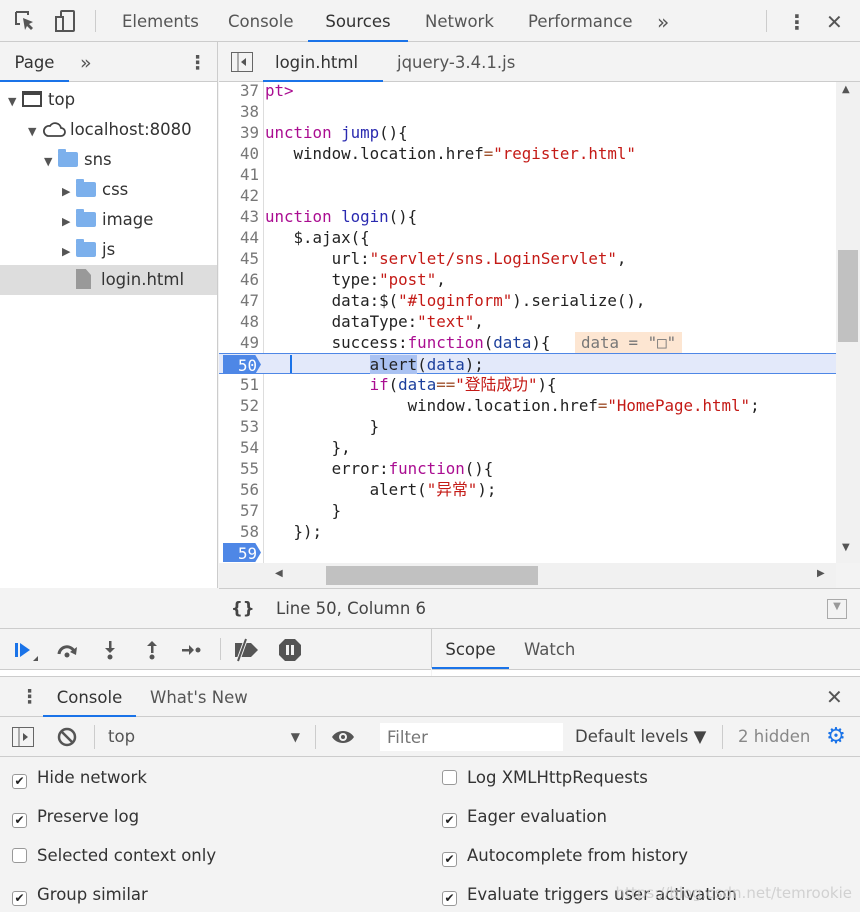  I want to click on code-line: 48 dataType:"text",, so click(527, 321).